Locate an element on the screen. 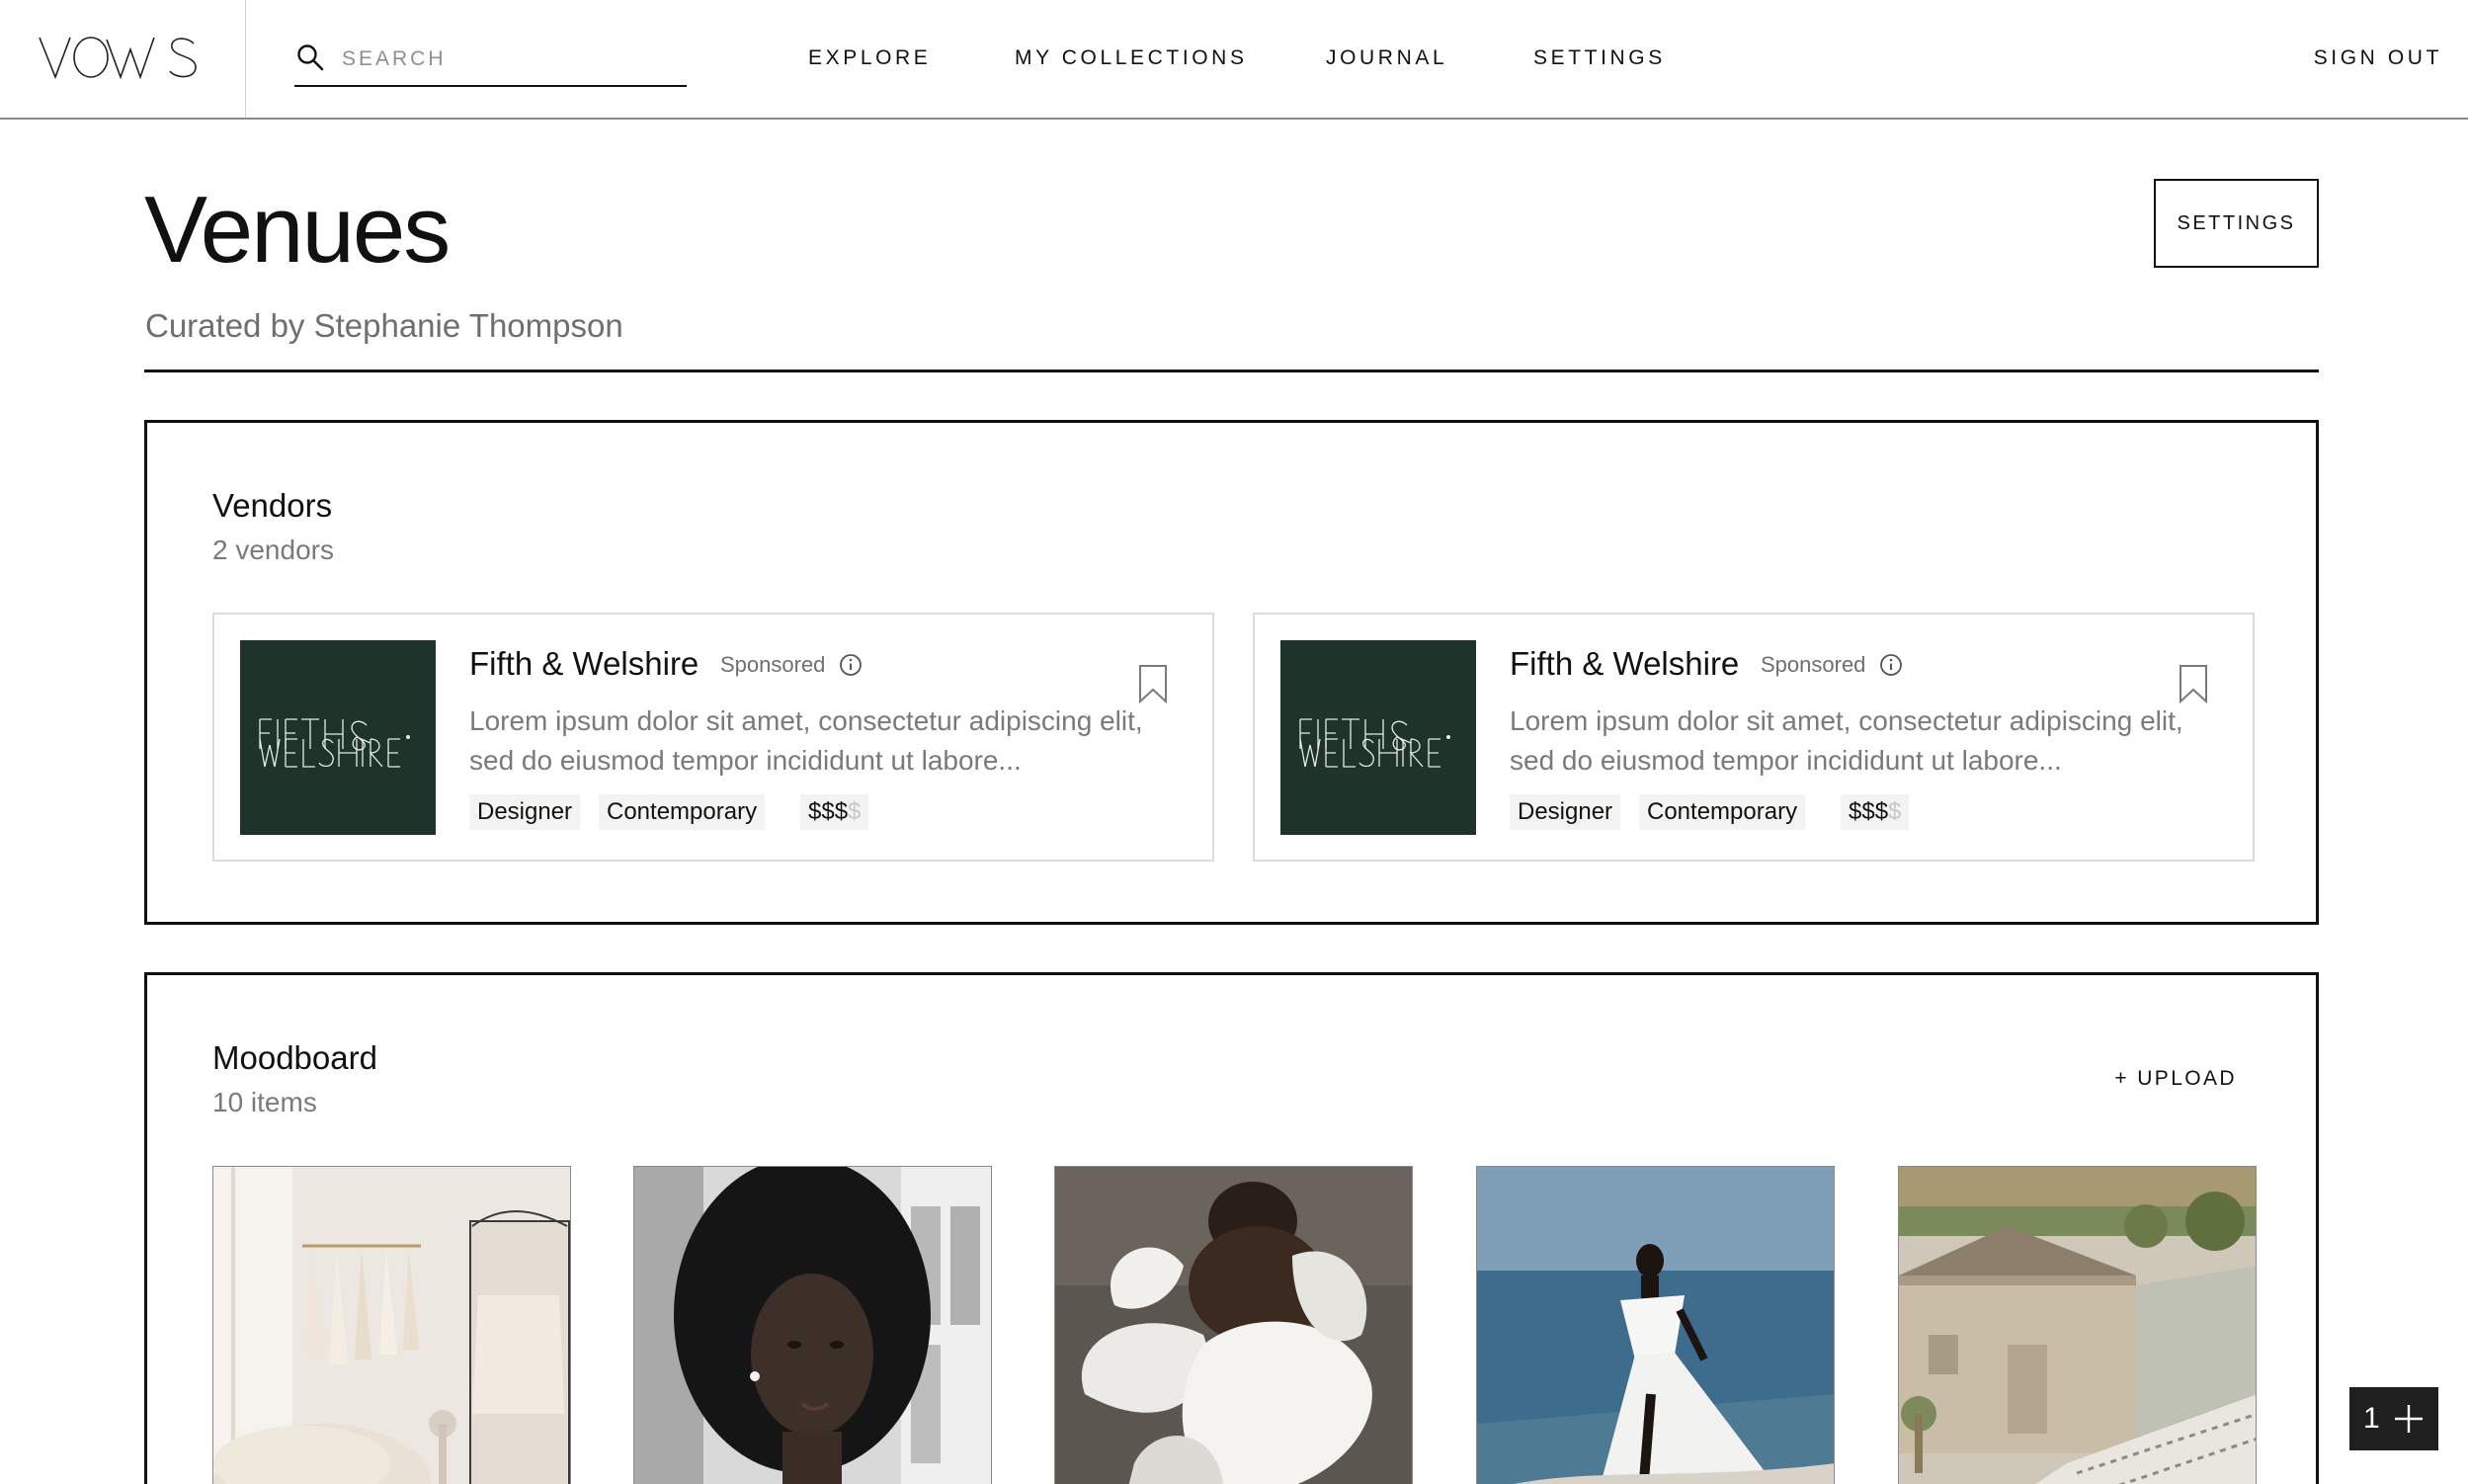 Image resolution: width=2468 pixels, height=1484 pixels. nav-settings: SETTINGS is located at coordinates (1600, 58).